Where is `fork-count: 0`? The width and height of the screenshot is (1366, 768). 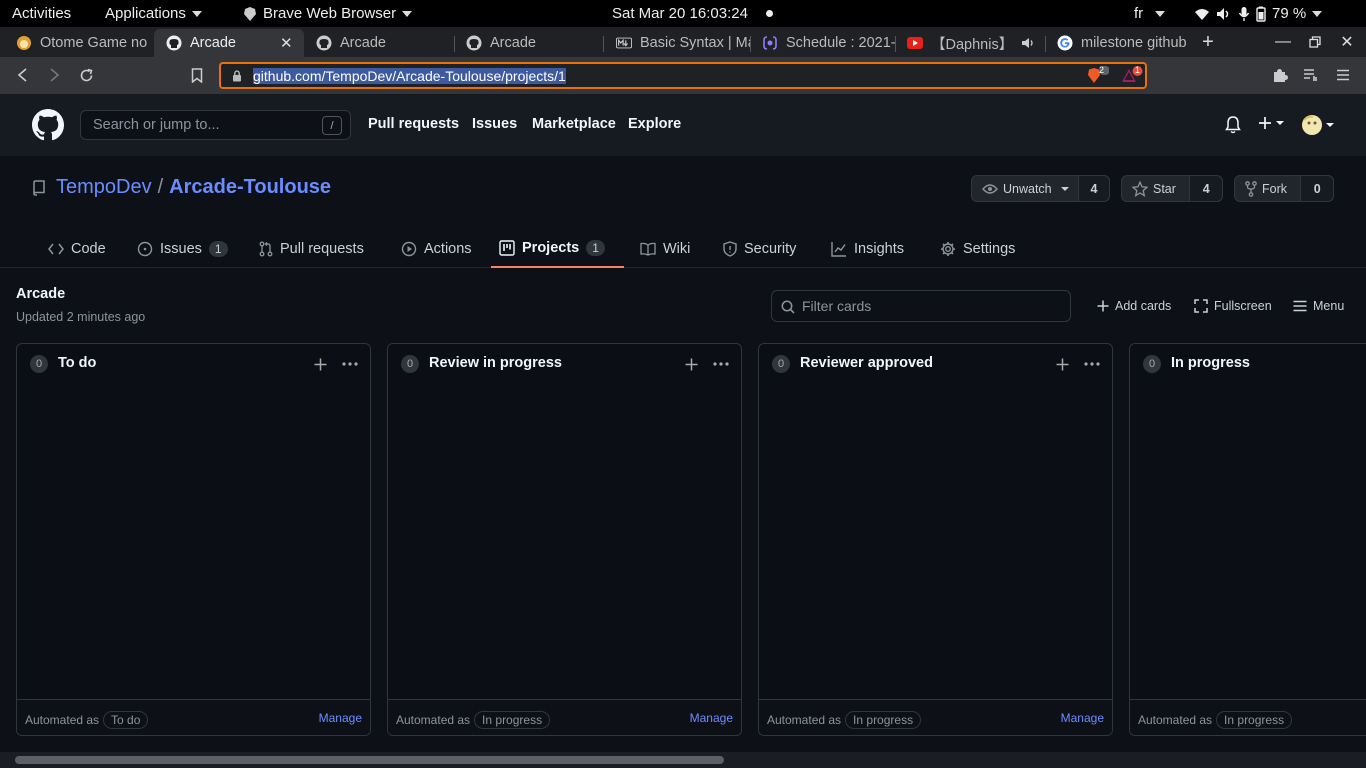
fork-count: 0 is located at coordinates (1316, 188).